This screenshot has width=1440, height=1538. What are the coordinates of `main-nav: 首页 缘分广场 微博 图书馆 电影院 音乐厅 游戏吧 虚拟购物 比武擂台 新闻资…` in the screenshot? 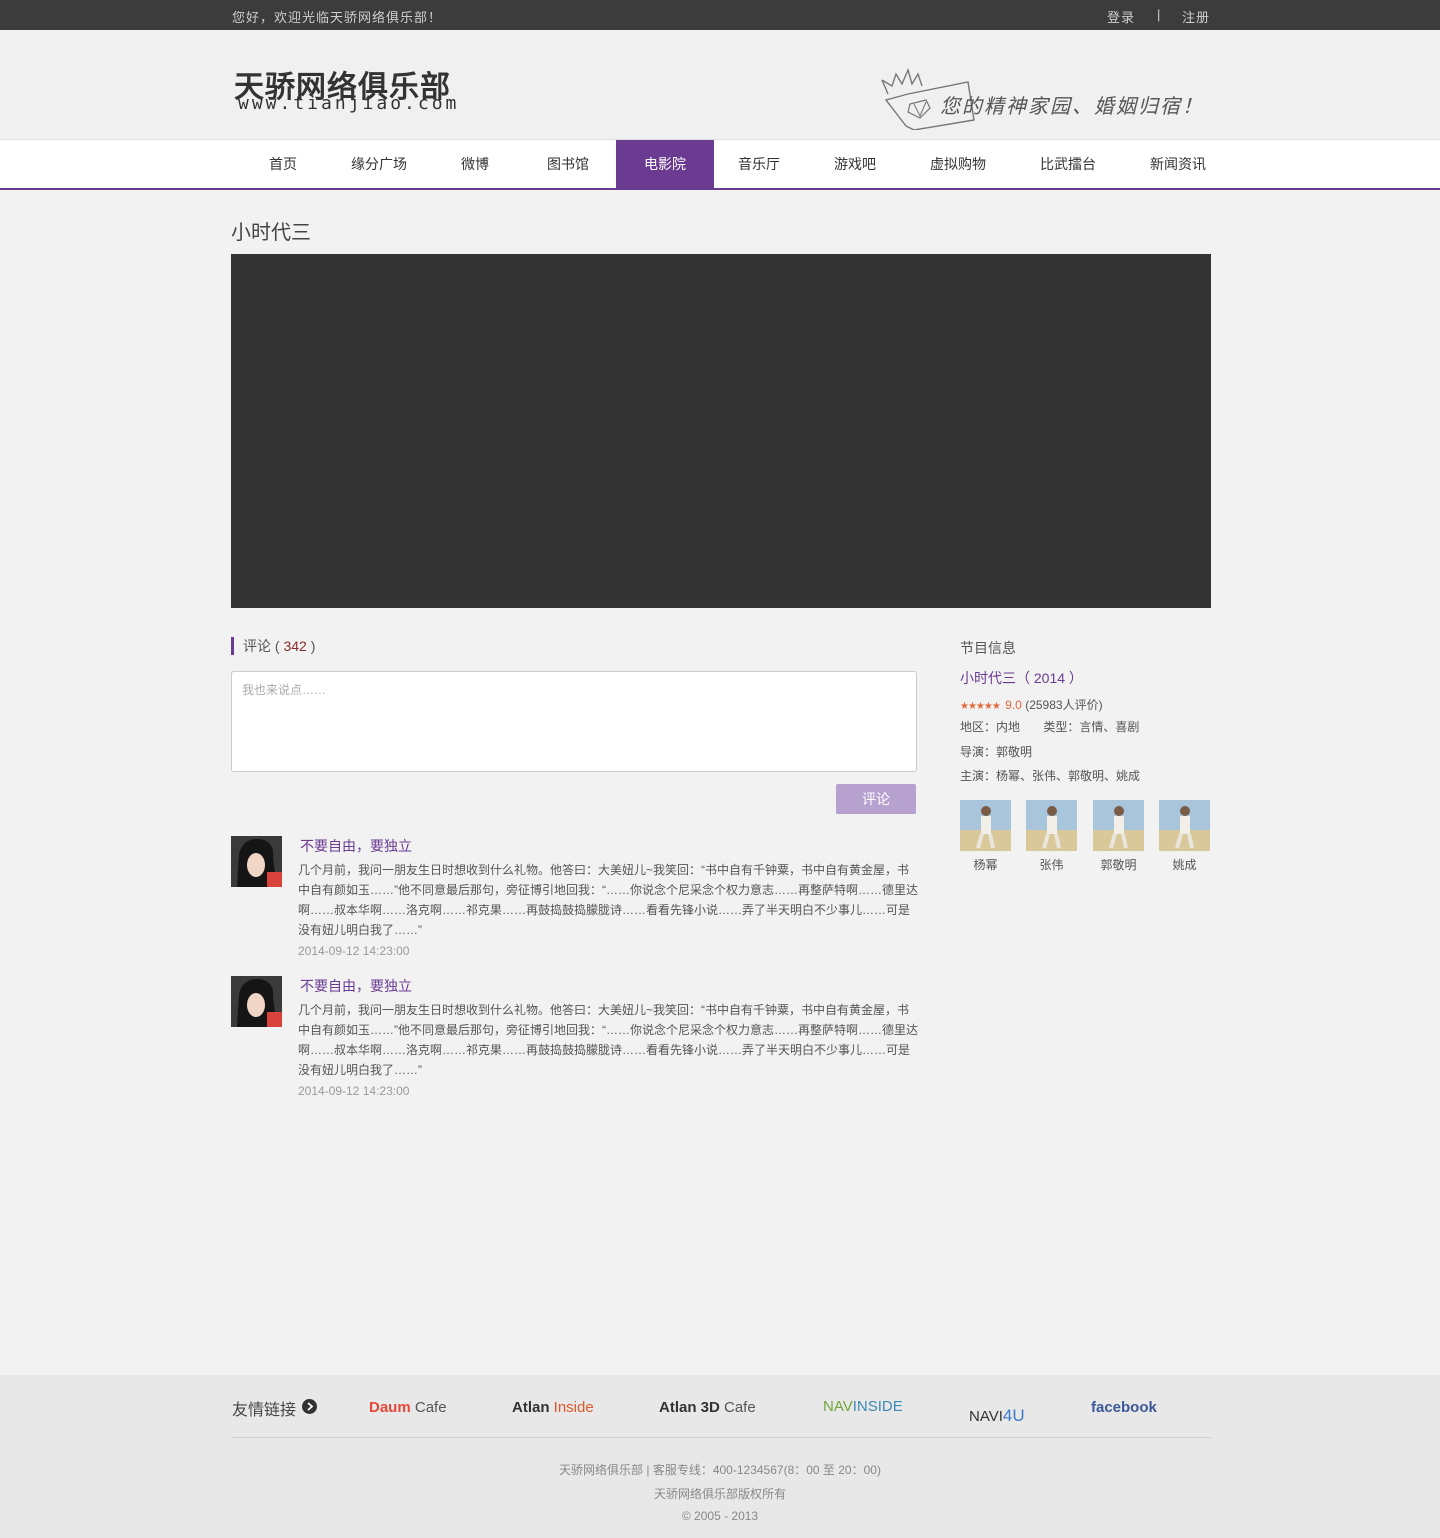 It's located at (720, 165).